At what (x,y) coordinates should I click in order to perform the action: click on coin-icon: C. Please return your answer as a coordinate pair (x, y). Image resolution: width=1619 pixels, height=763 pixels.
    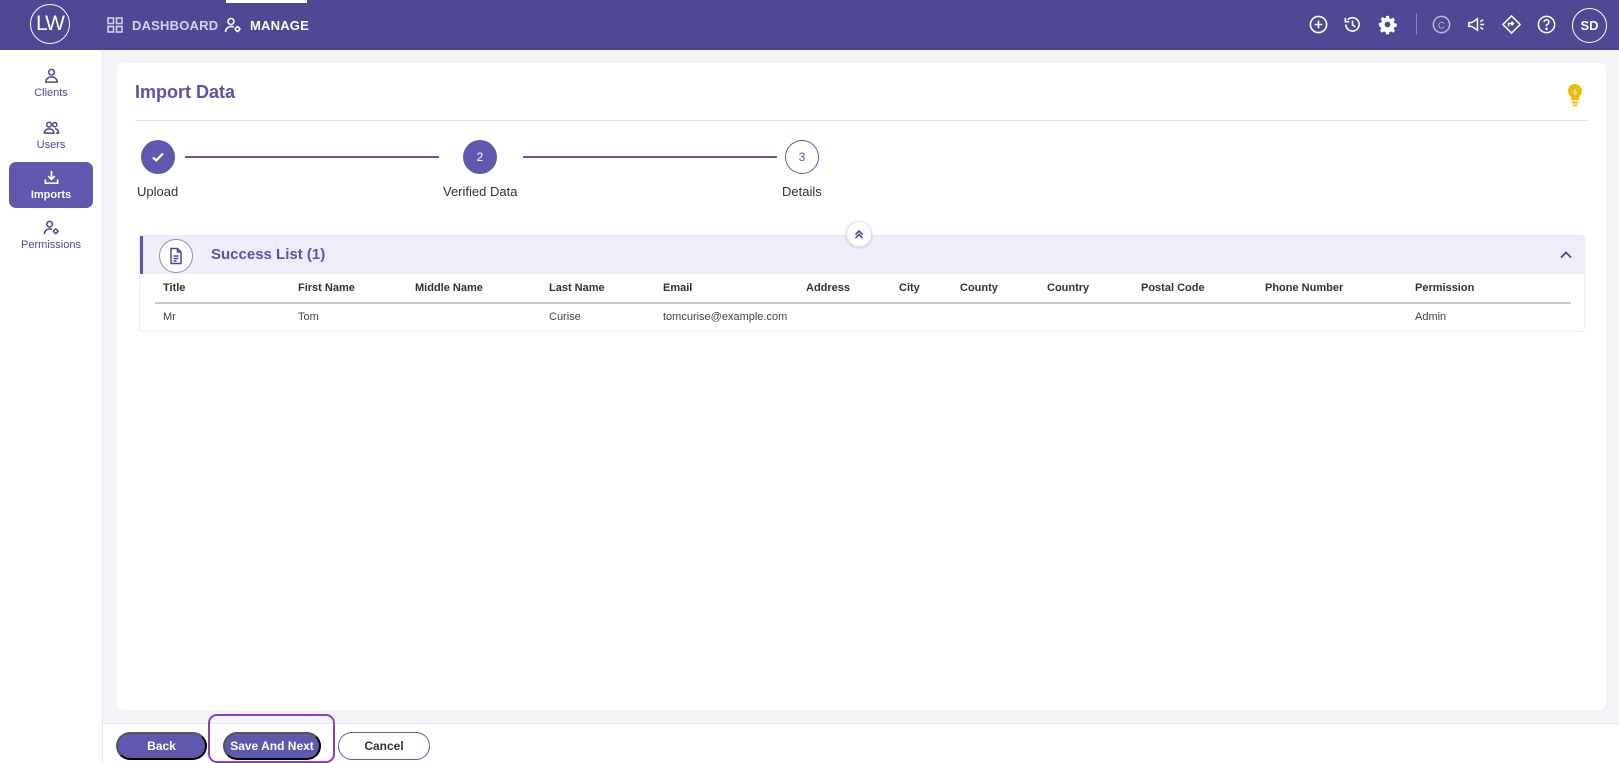
    Looking at the image, I should click on (1441, 24).